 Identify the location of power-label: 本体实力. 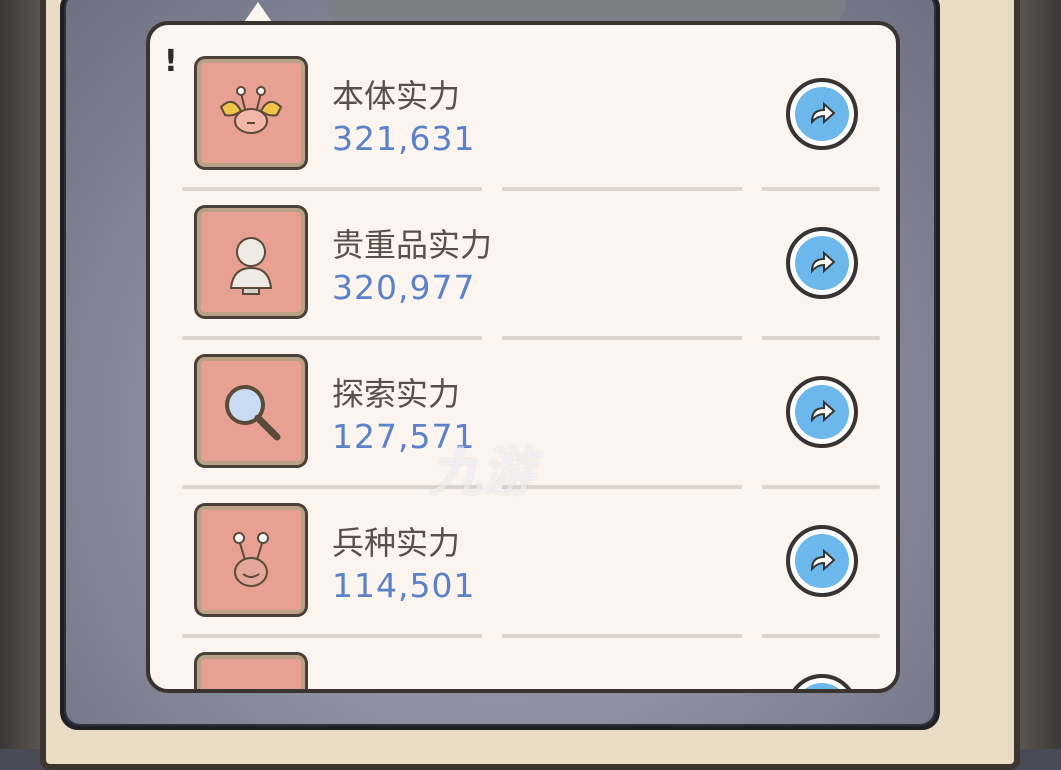
(396, 96).